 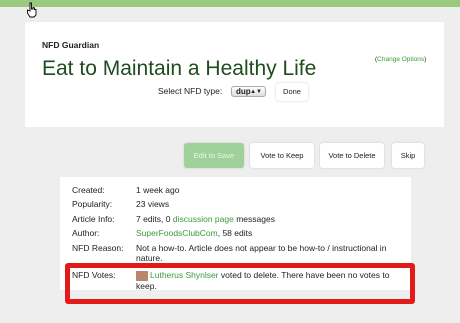 What do you see at coordinates (203, 219) in the screenshot?
I see `discussion-page-link: discussion page` at bounding box center [203, 219].